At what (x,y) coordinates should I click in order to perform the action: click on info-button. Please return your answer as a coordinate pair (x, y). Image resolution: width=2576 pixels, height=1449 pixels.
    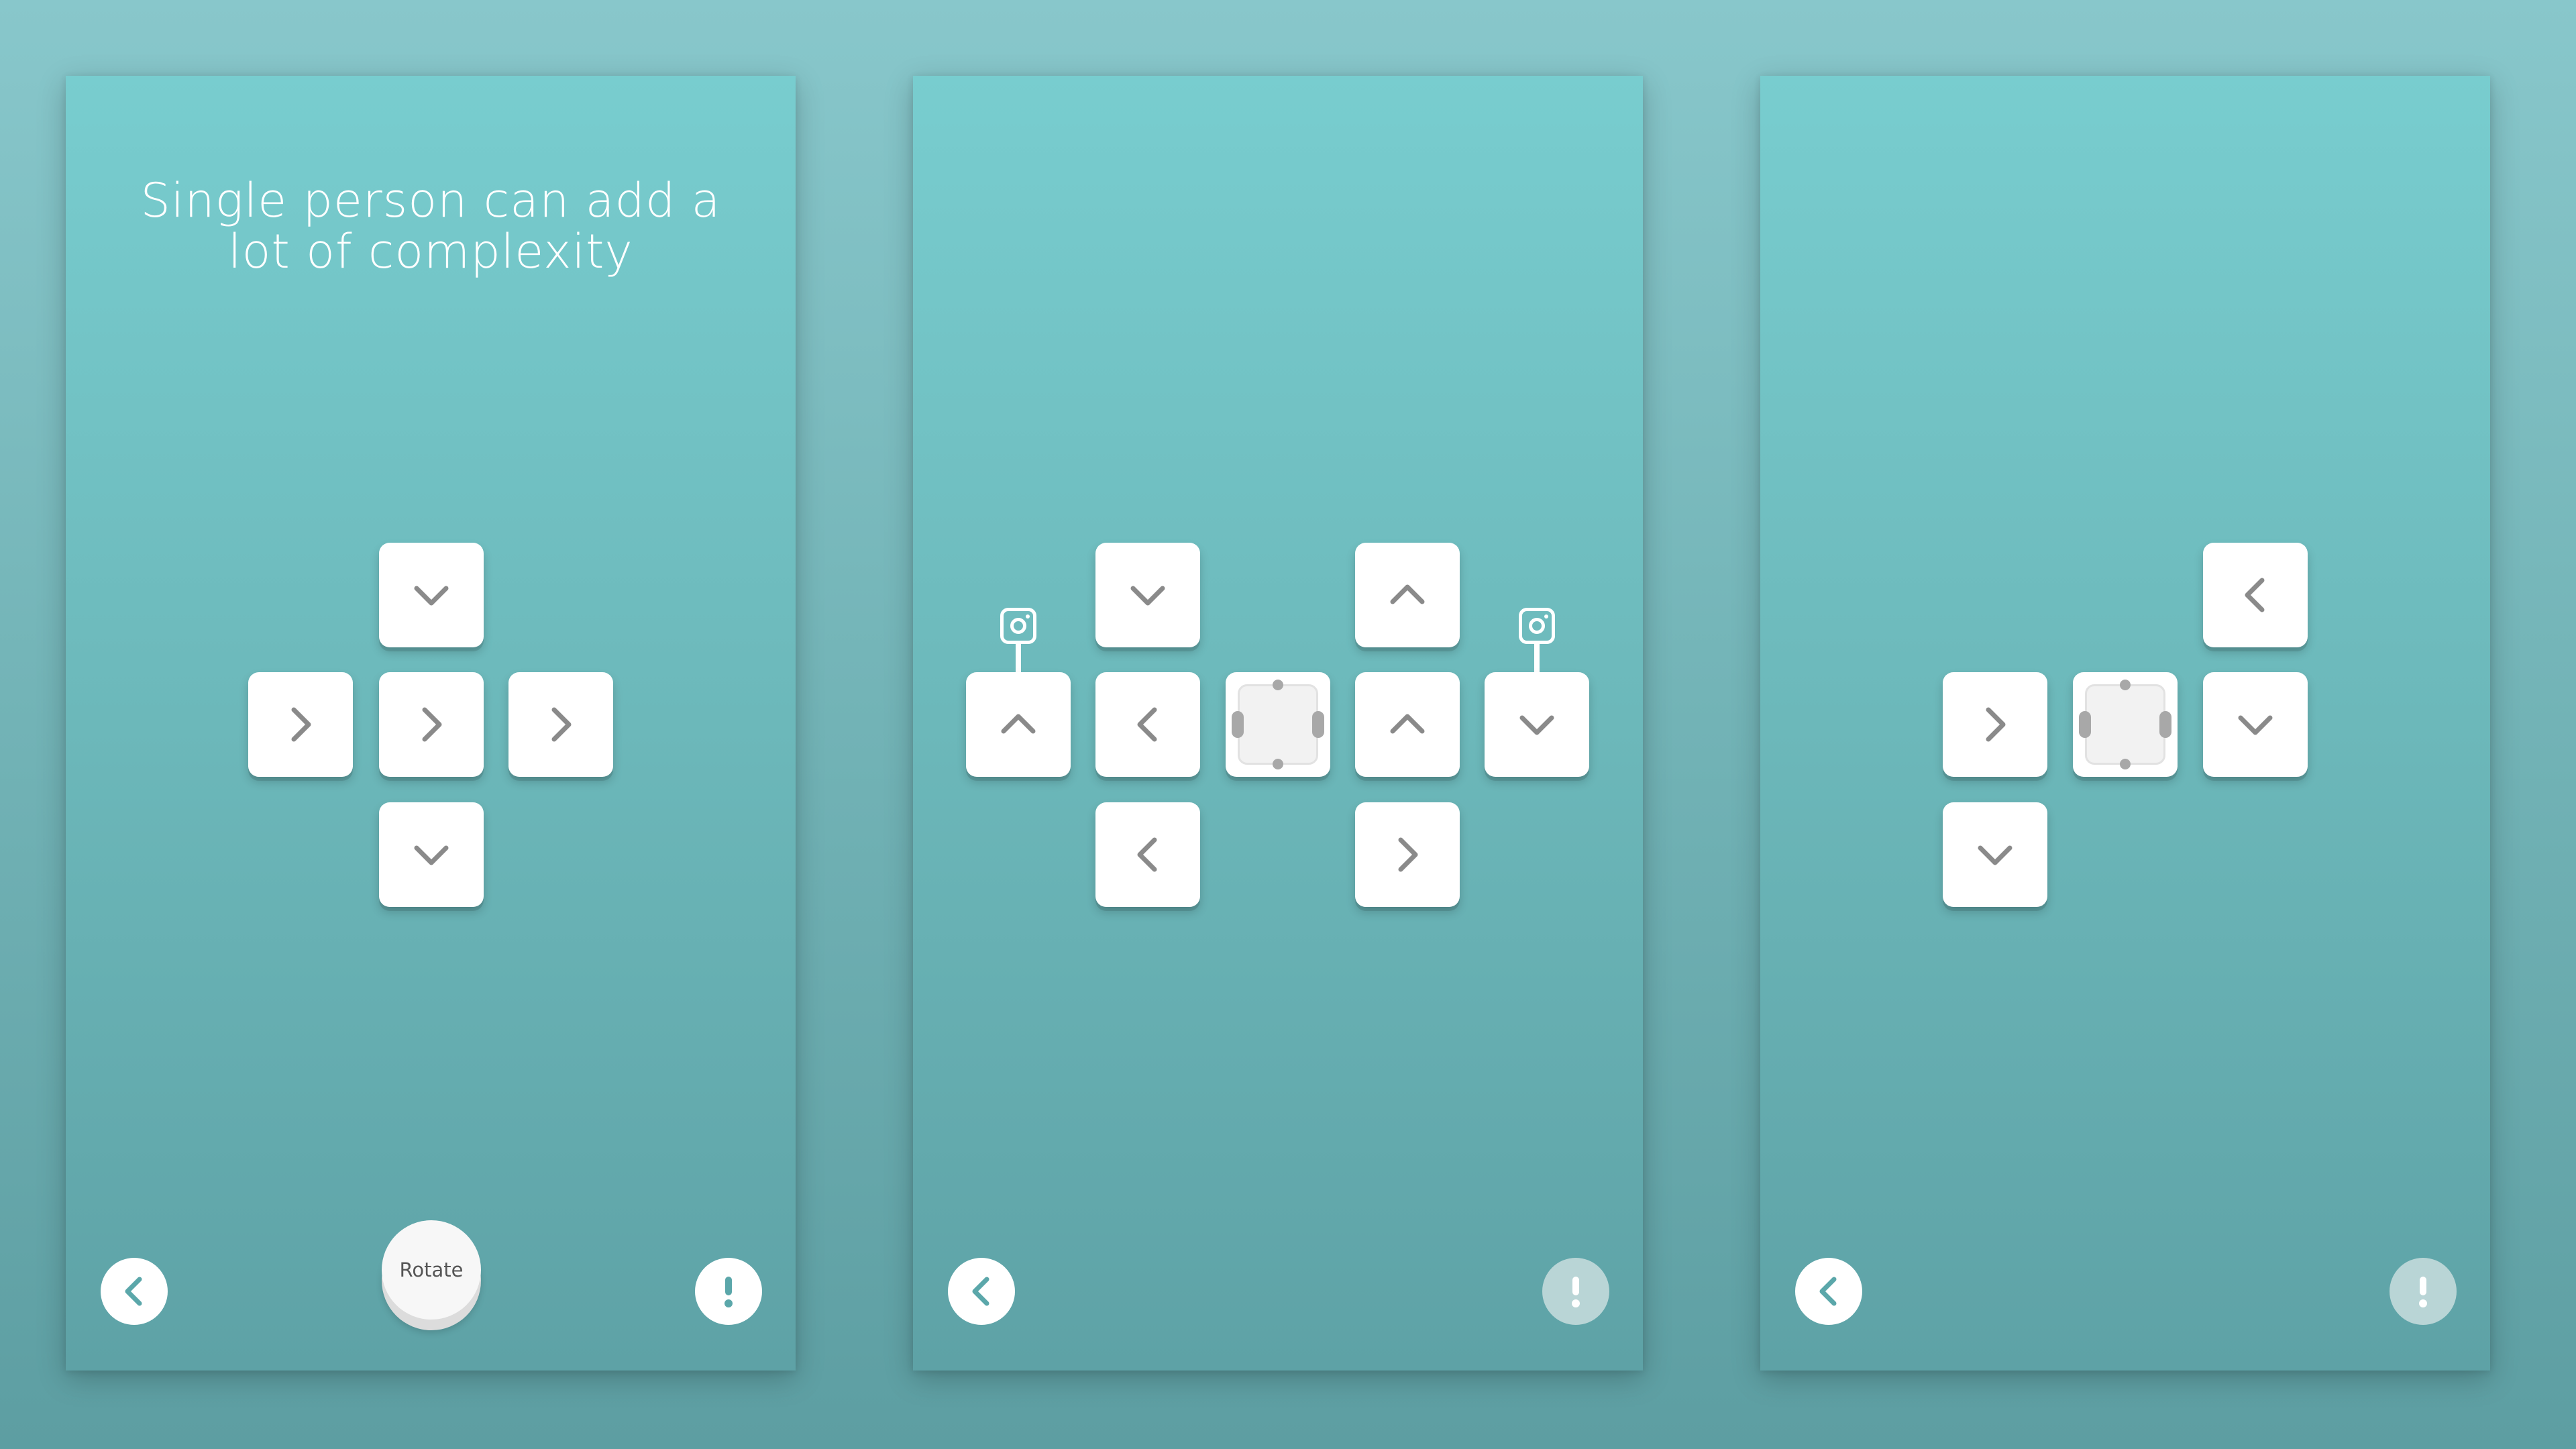
    Looking at the image, I should click on (728, 1291).